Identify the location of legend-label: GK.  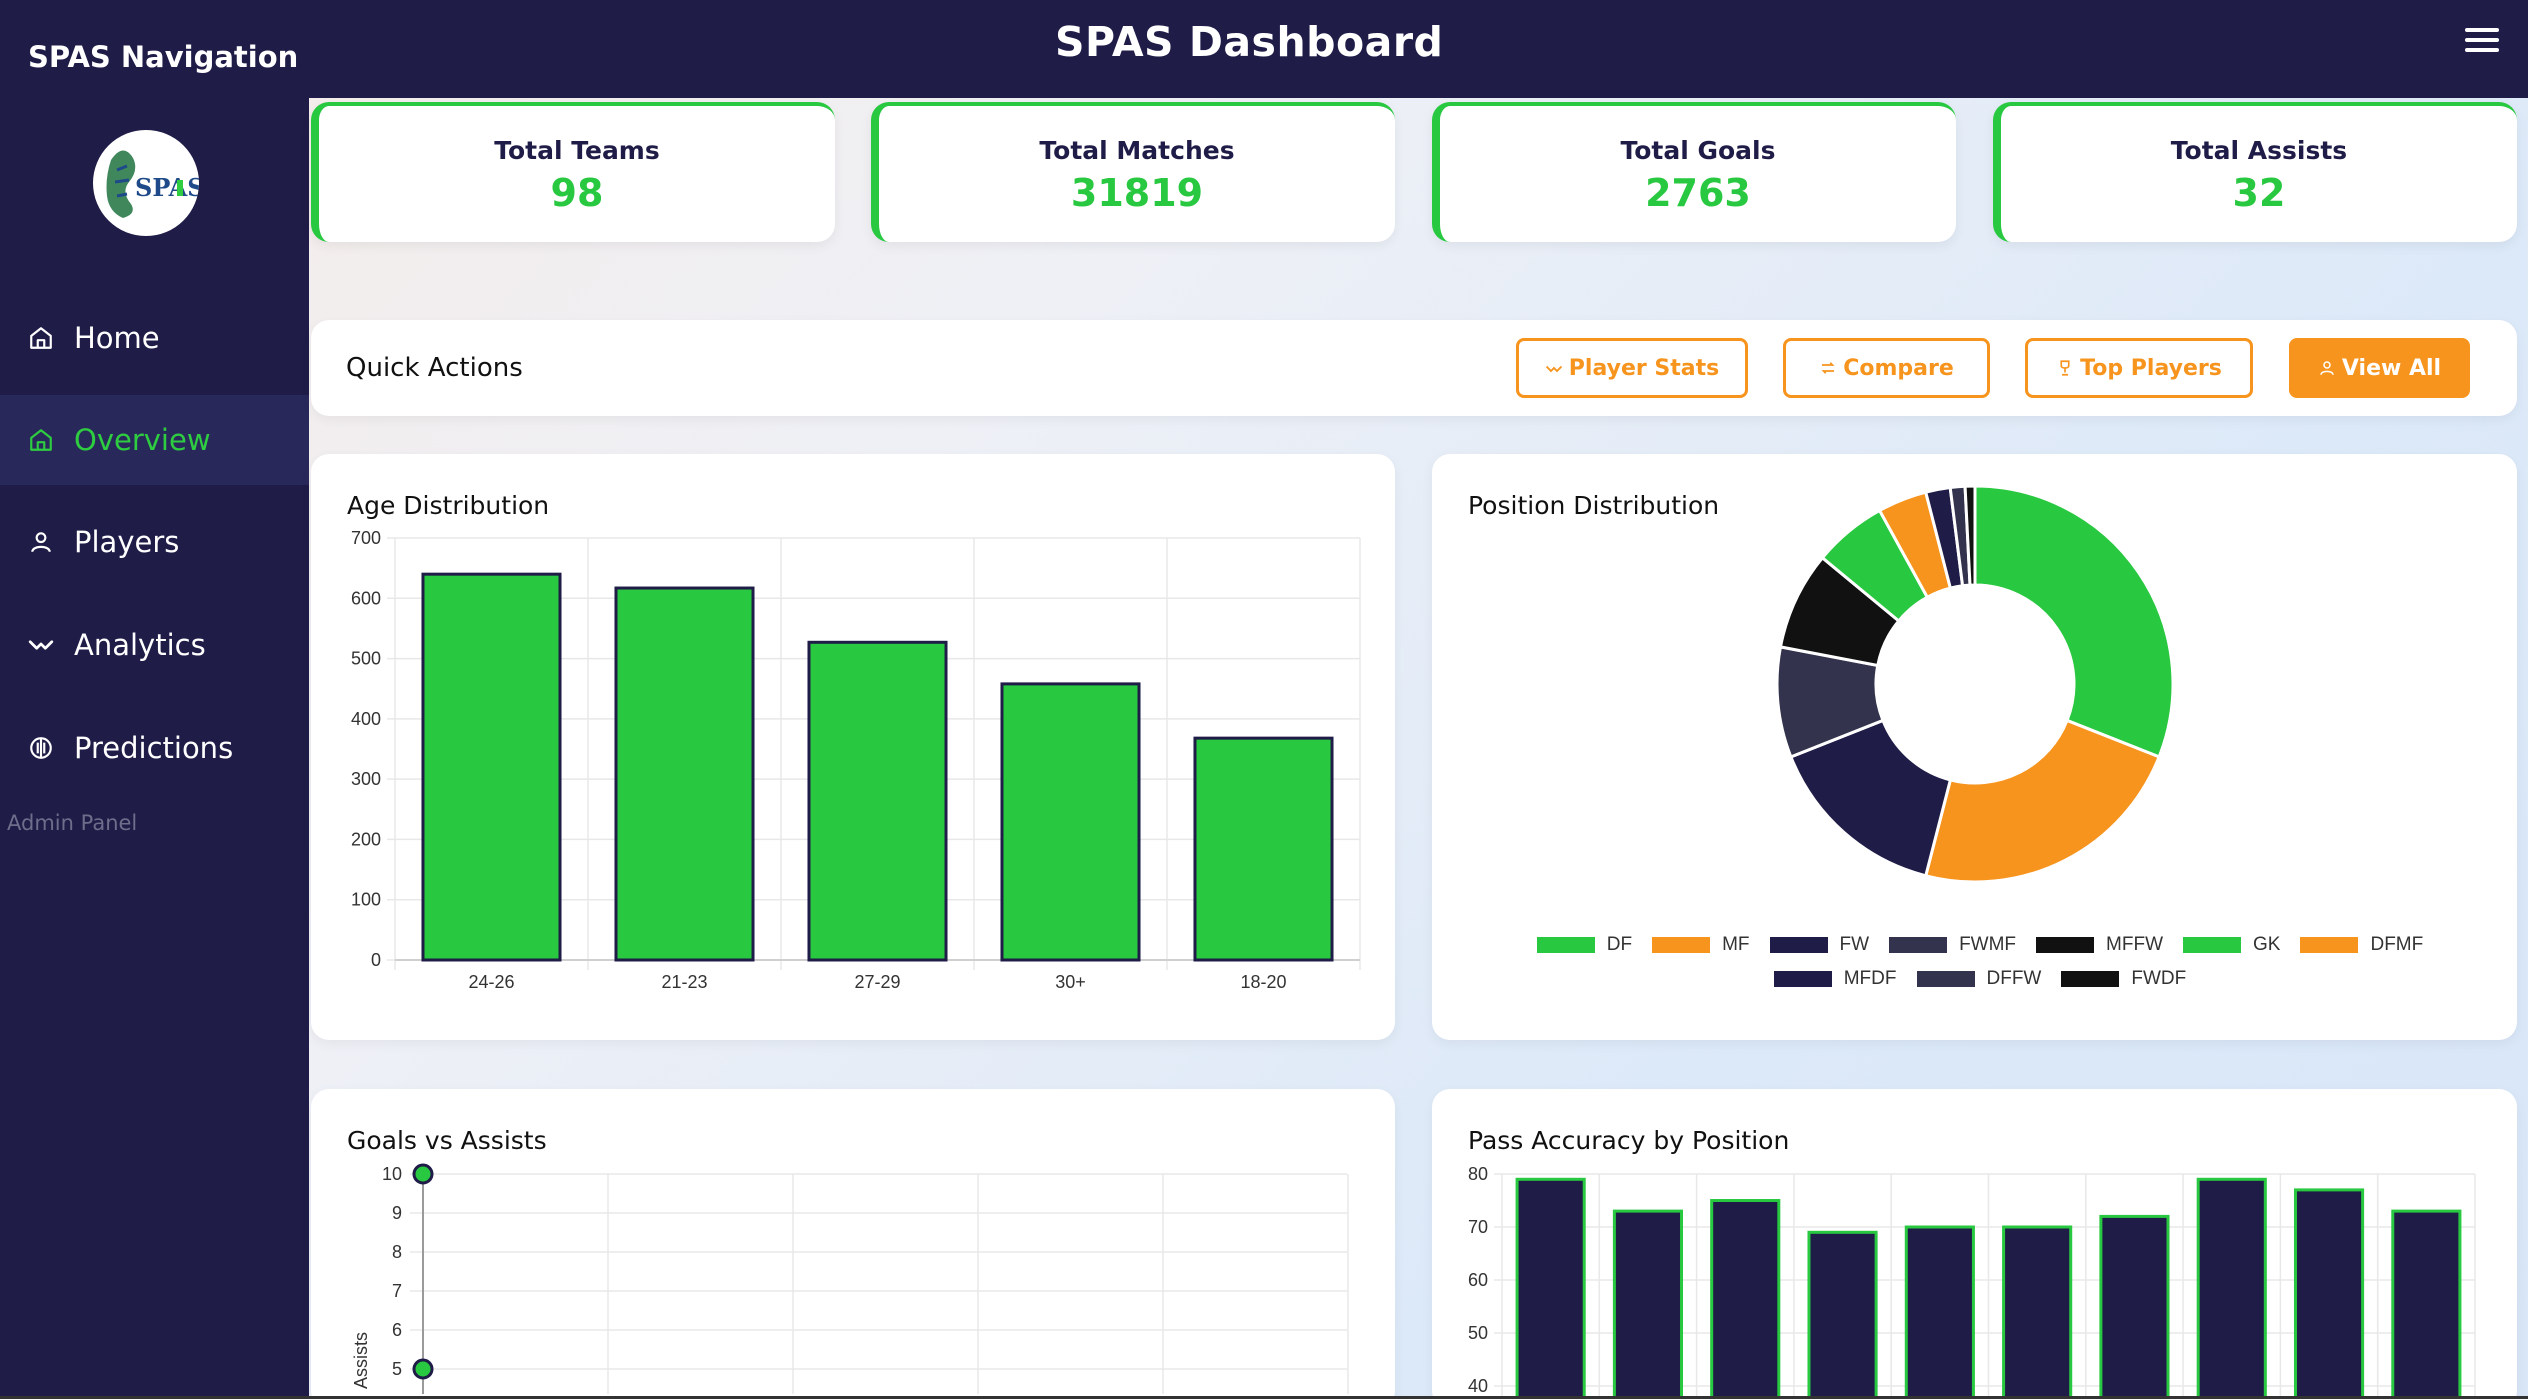
(2267, 944).